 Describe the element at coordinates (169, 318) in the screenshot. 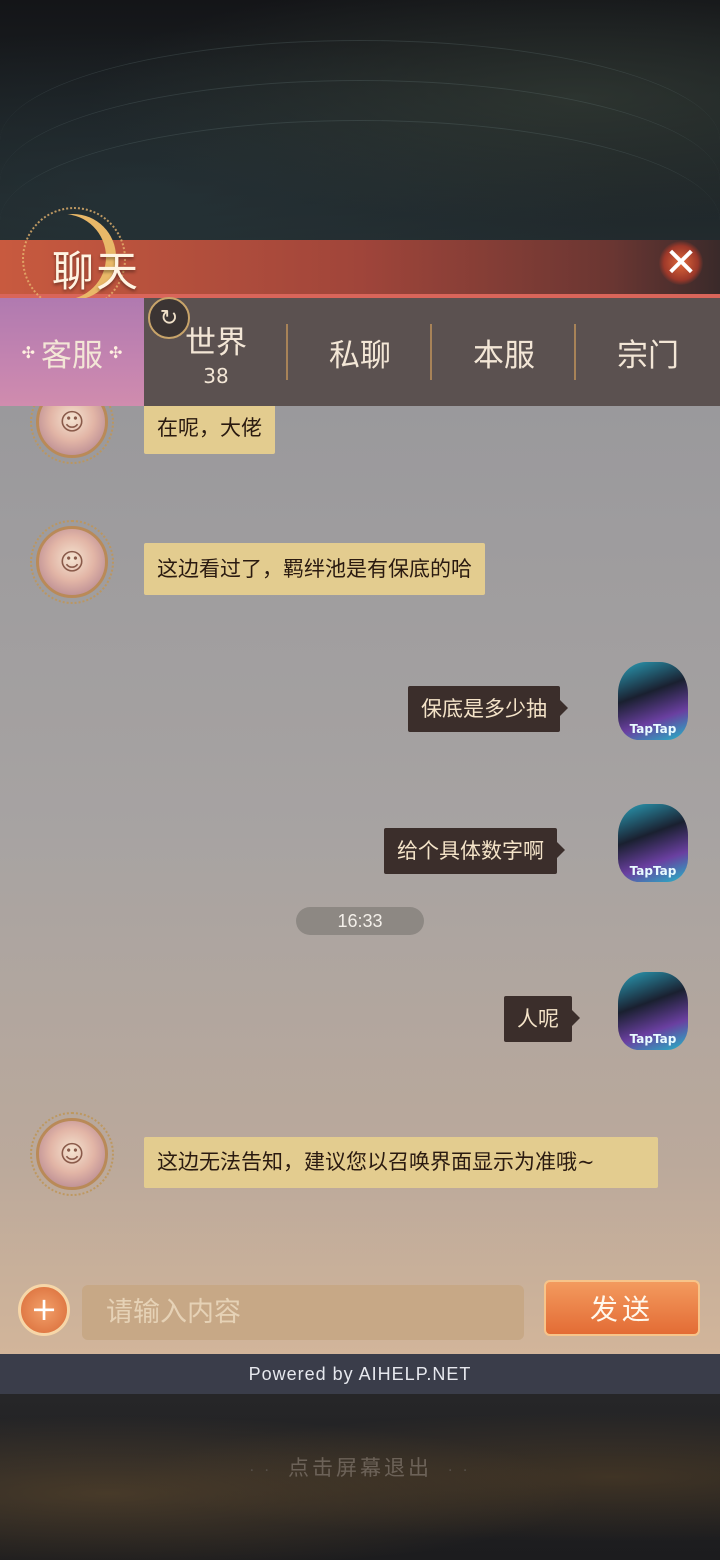

I see `refresh-icon: ↻` at that location.